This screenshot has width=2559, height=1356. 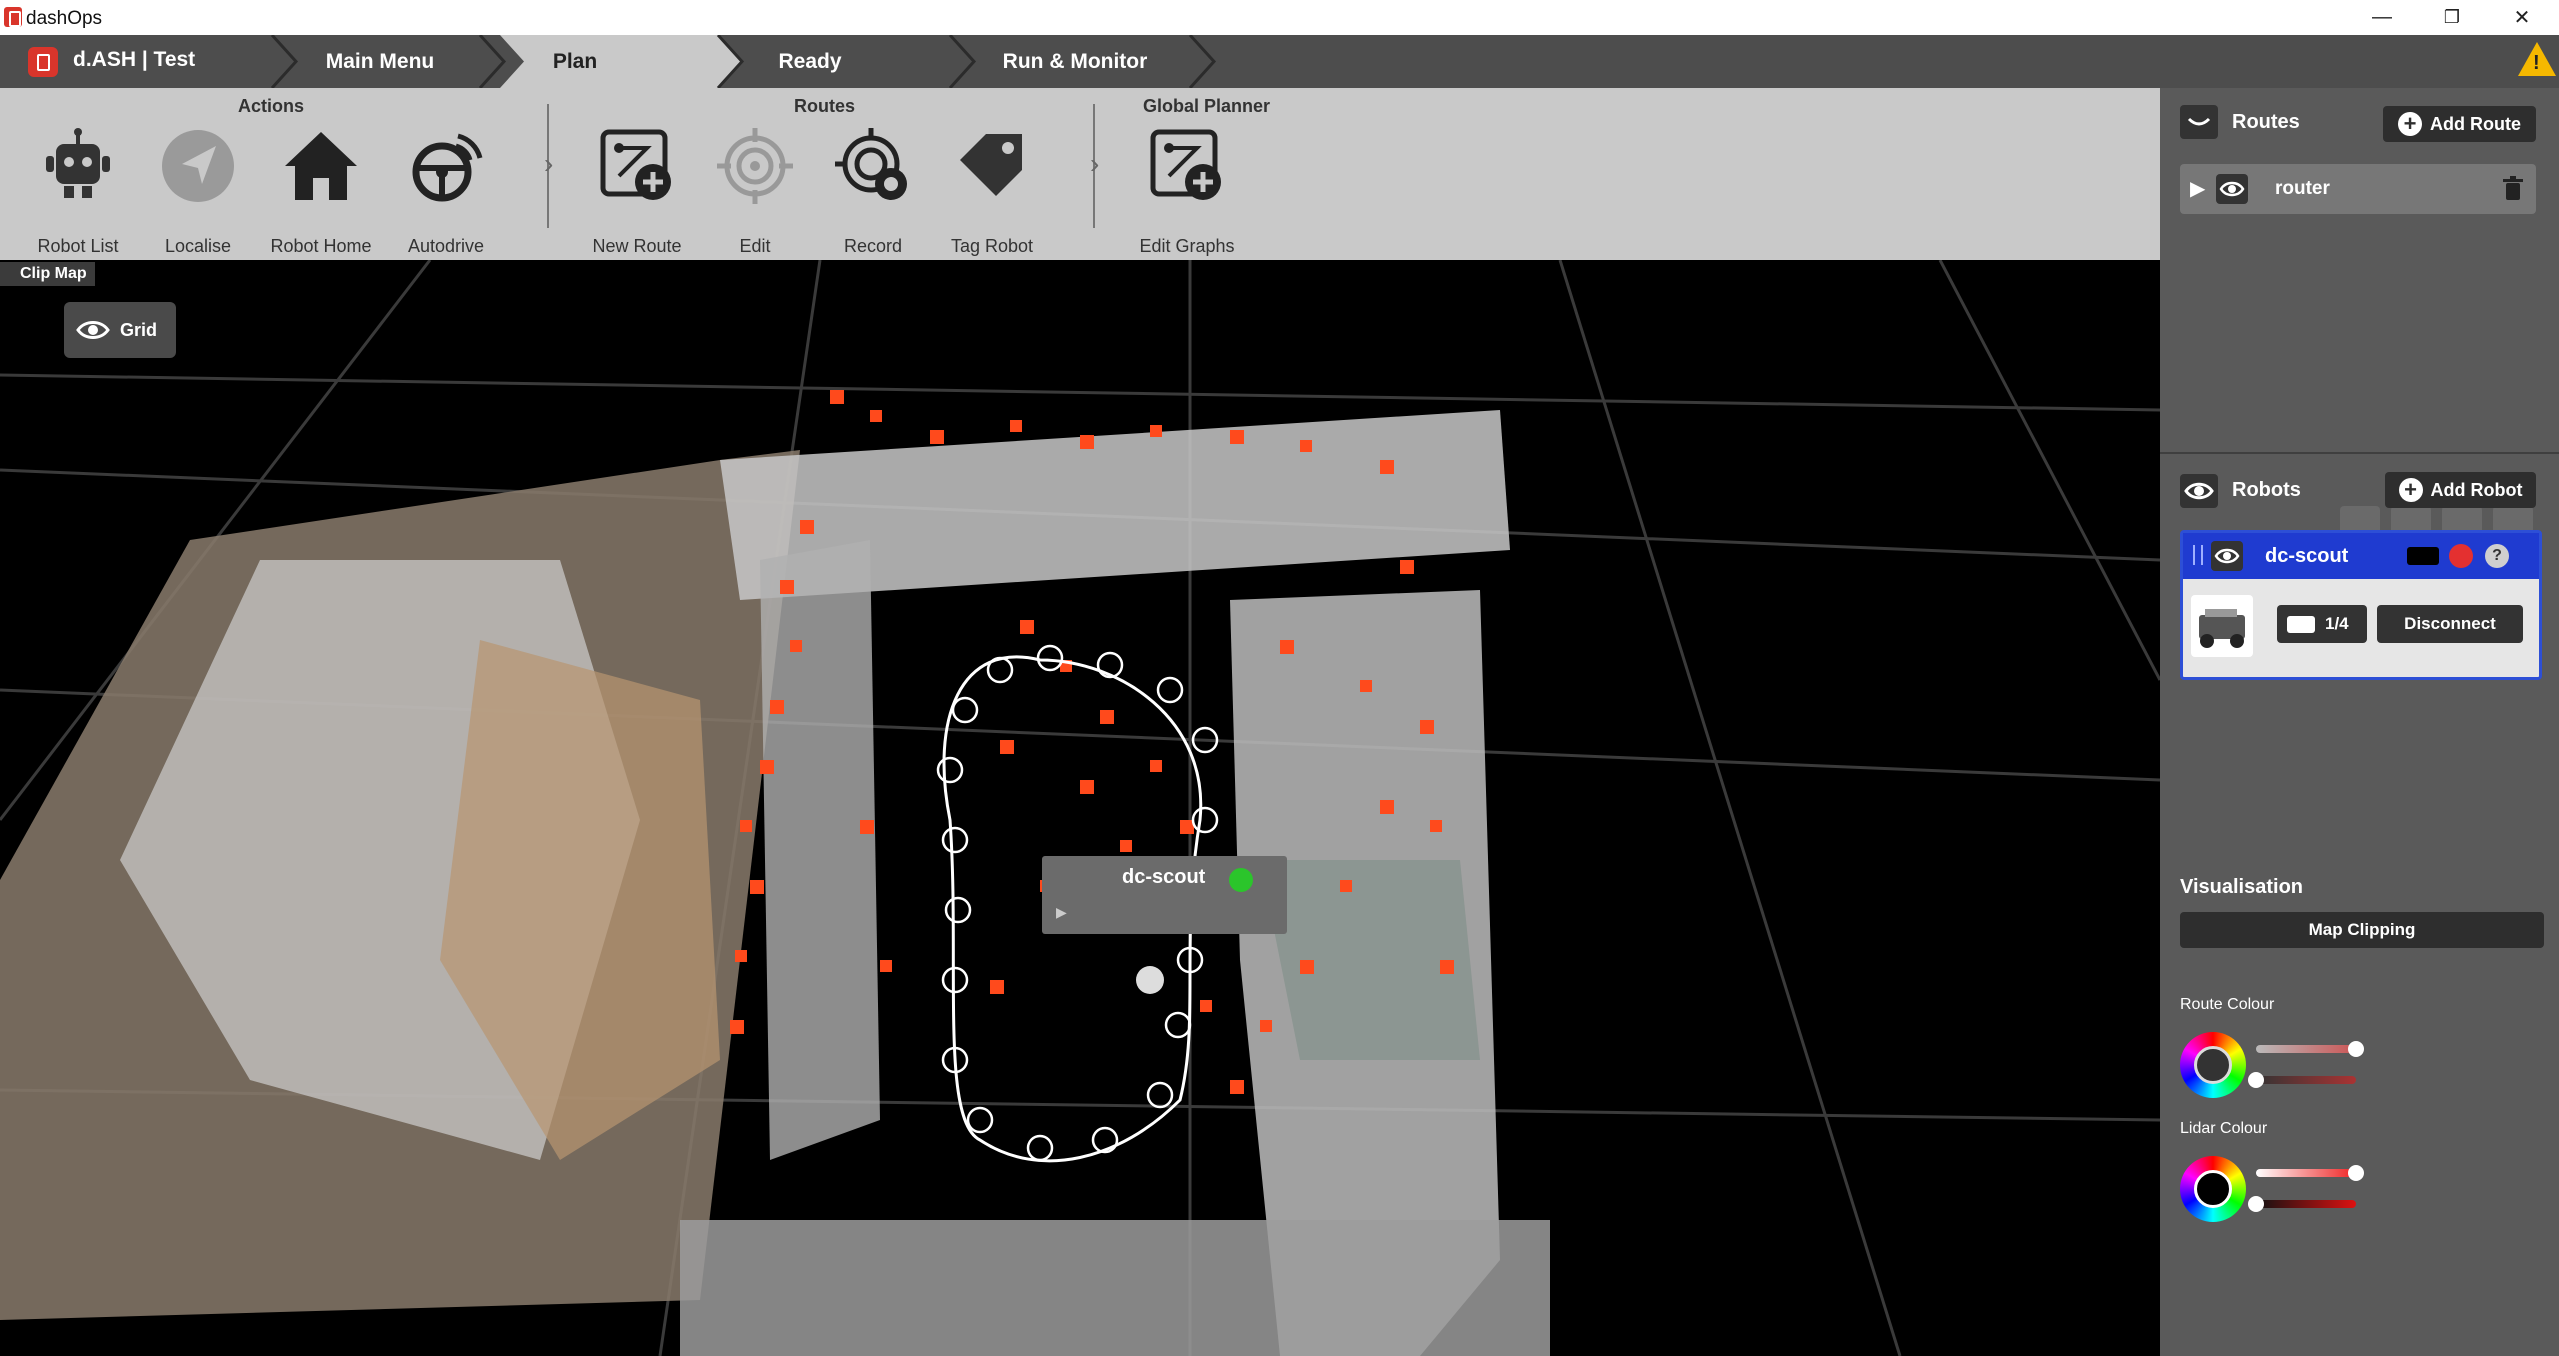 What do you see at coordinates (446, 246) in the screenshot?
I see `autodrive-label: Autodrive` at bounding box center [446, 246].